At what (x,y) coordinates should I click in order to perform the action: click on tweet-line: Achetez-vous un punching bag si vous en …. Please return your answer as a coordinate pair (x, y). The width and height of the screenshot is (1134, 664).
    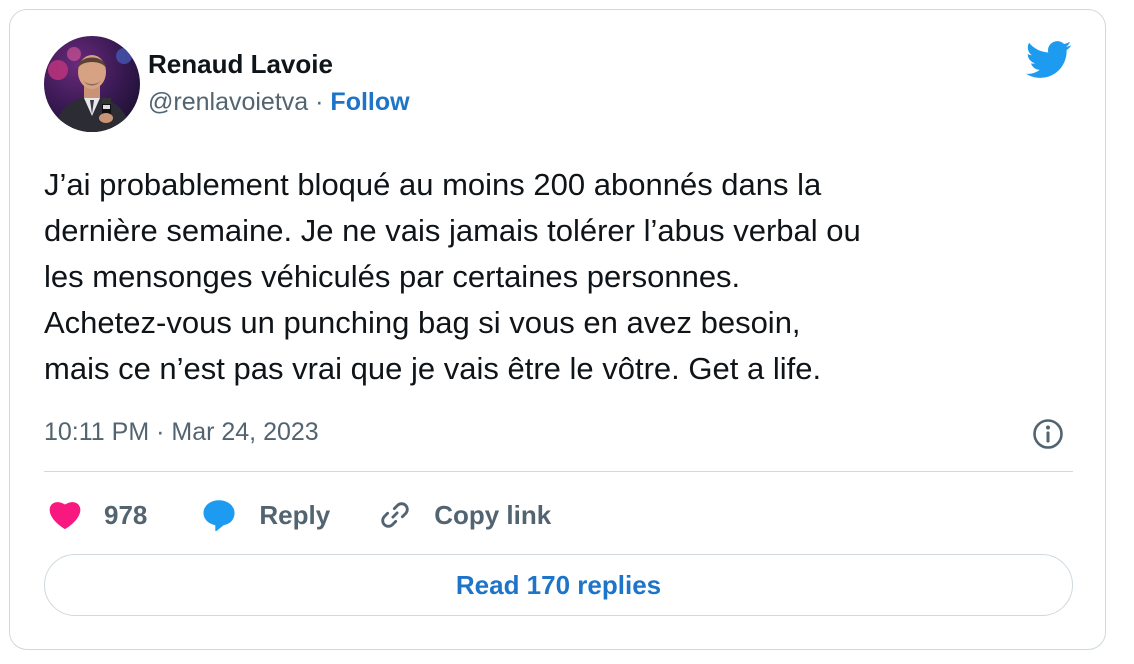
    Looking at the image, I should click on (422, 322).